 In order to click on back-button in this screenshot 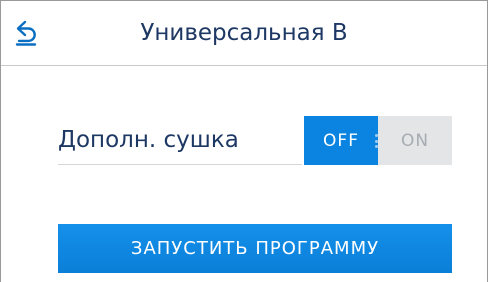, I will do `click(27, 33)`.